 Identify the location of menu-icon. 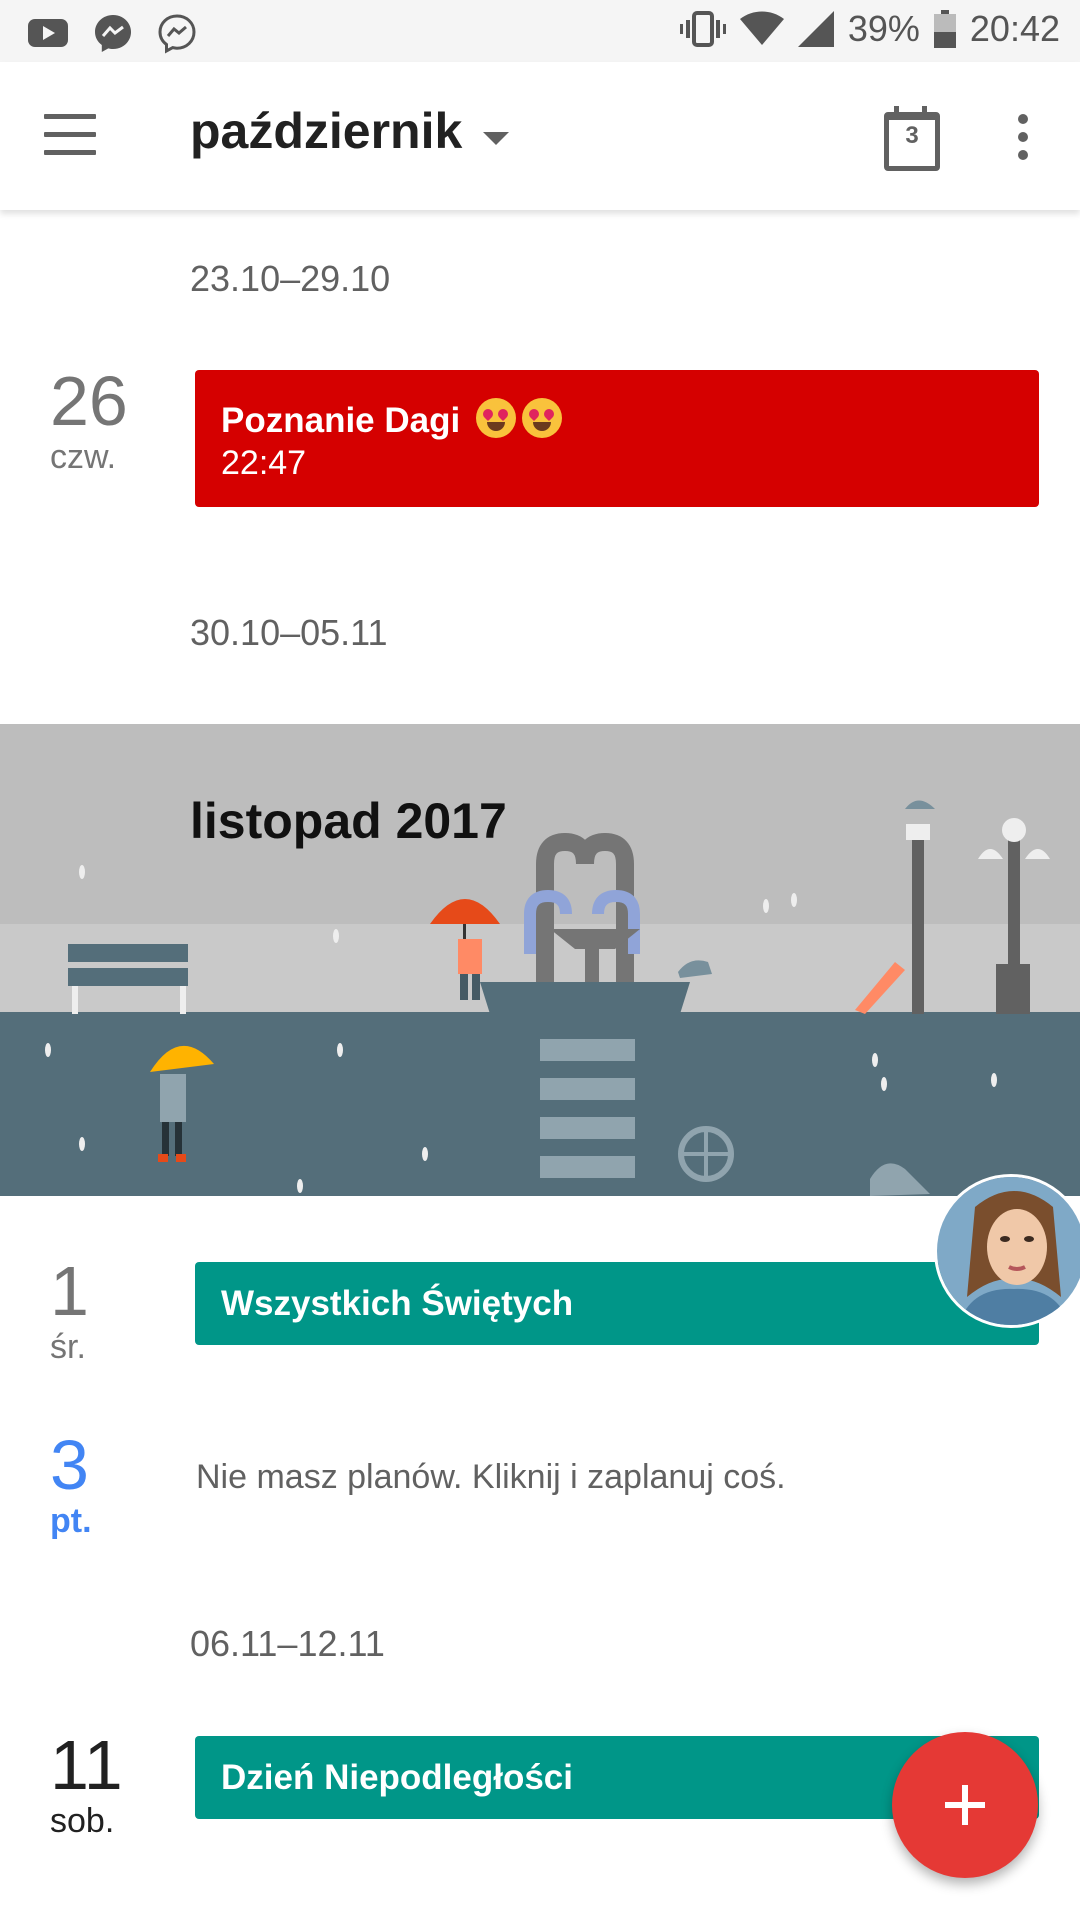
(70, 136).